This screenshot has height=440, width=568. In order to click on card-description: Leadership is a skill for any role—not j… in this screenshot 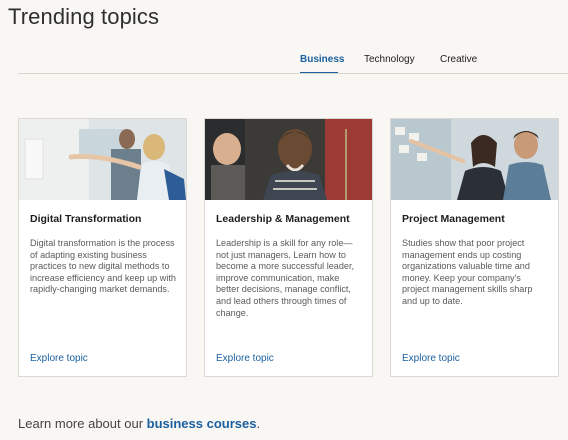, I will do `click(285, 278)`.